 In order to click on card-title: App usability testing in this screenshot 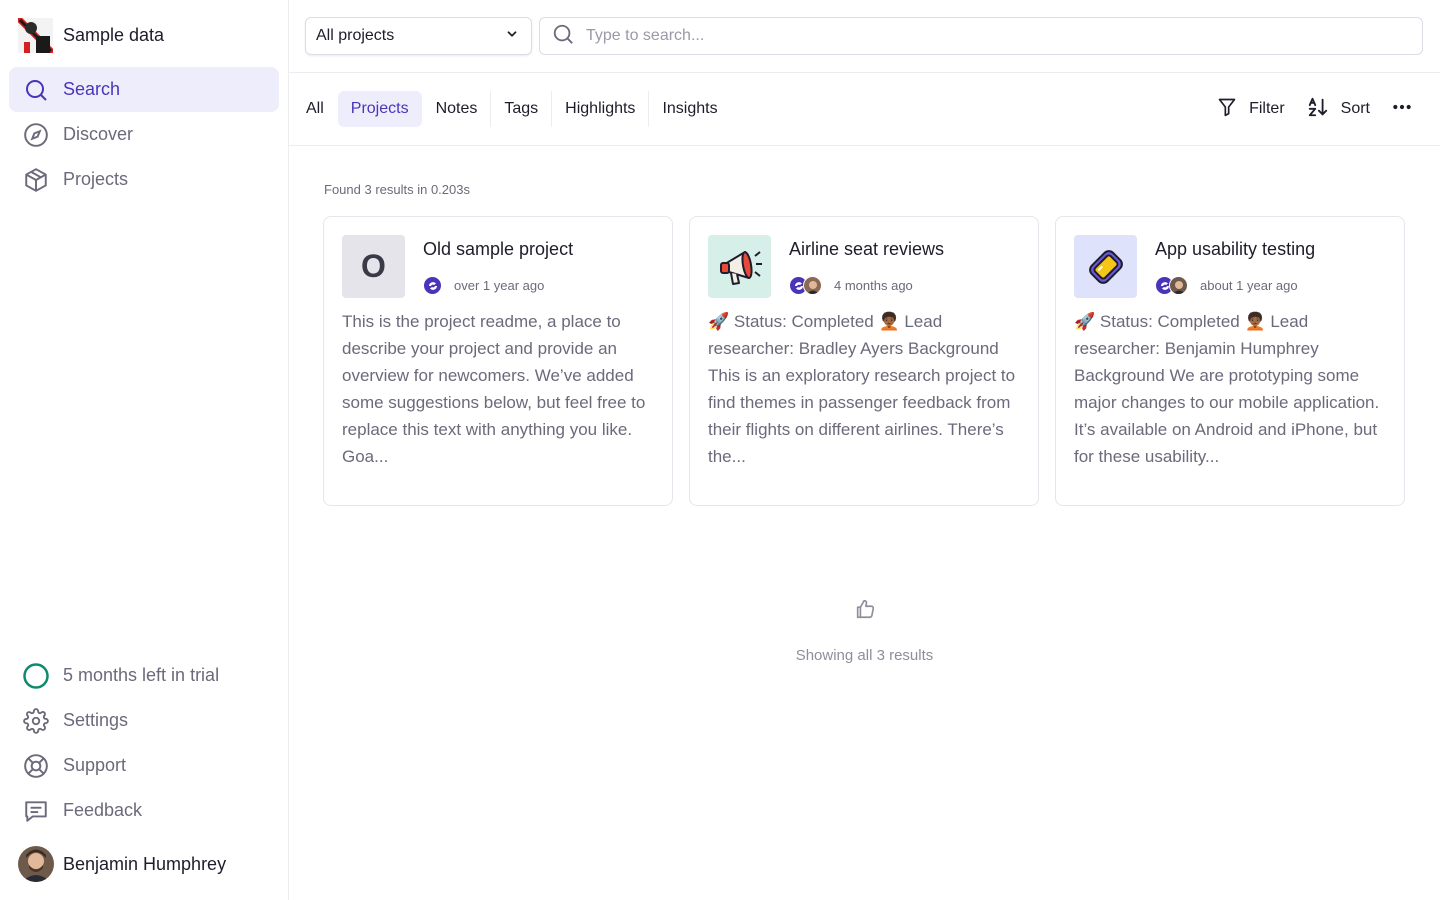, I will do `click(1235, 249)`.